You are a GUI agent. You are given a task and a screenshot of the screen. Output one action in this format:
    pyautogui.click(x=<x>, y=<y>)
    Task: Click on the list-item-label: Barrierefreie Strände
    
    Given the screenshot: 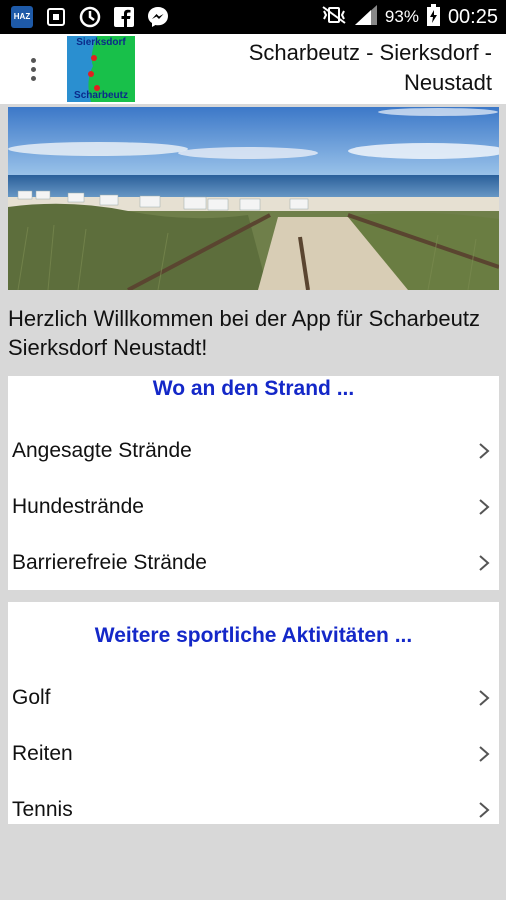 What is the action you would take?
    pyautogui.click(x=109, y=562)
    